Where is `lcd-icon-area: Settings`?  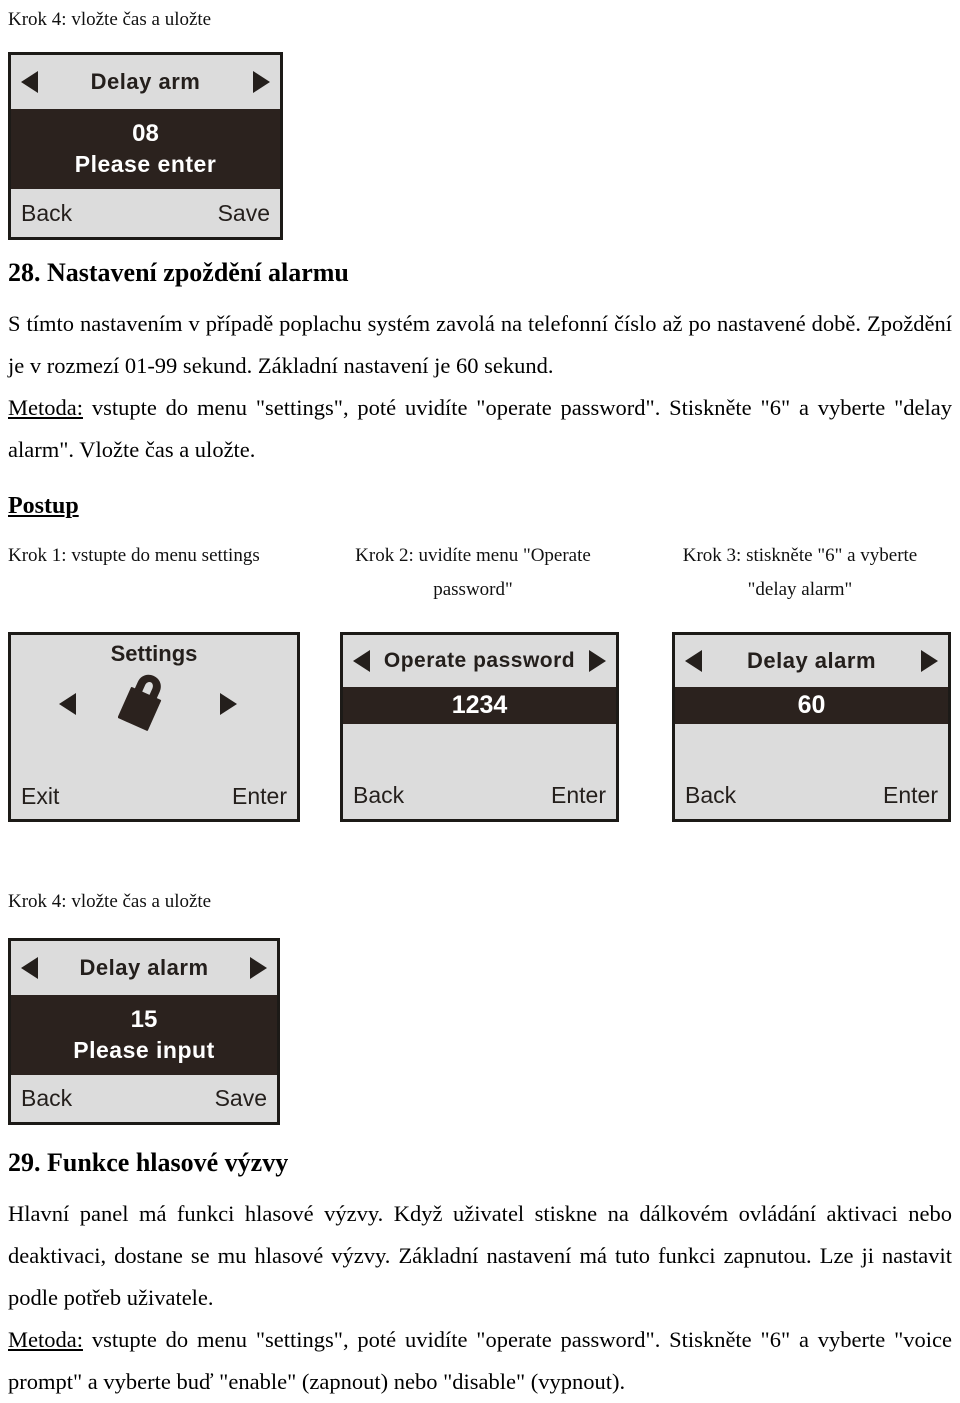 lcd-icon-area: Settings is located at coordinates (154, 704).